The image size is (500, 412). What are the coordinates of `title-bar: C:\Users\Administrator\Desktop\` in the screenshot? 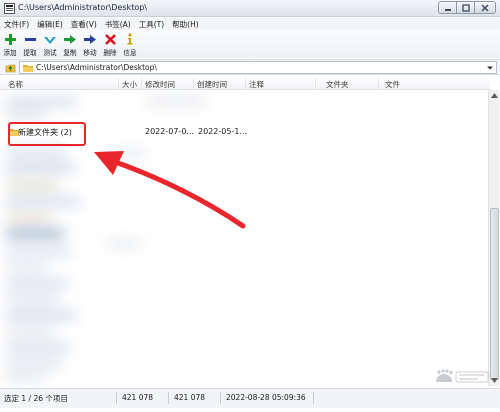 It's located at (250, 8).